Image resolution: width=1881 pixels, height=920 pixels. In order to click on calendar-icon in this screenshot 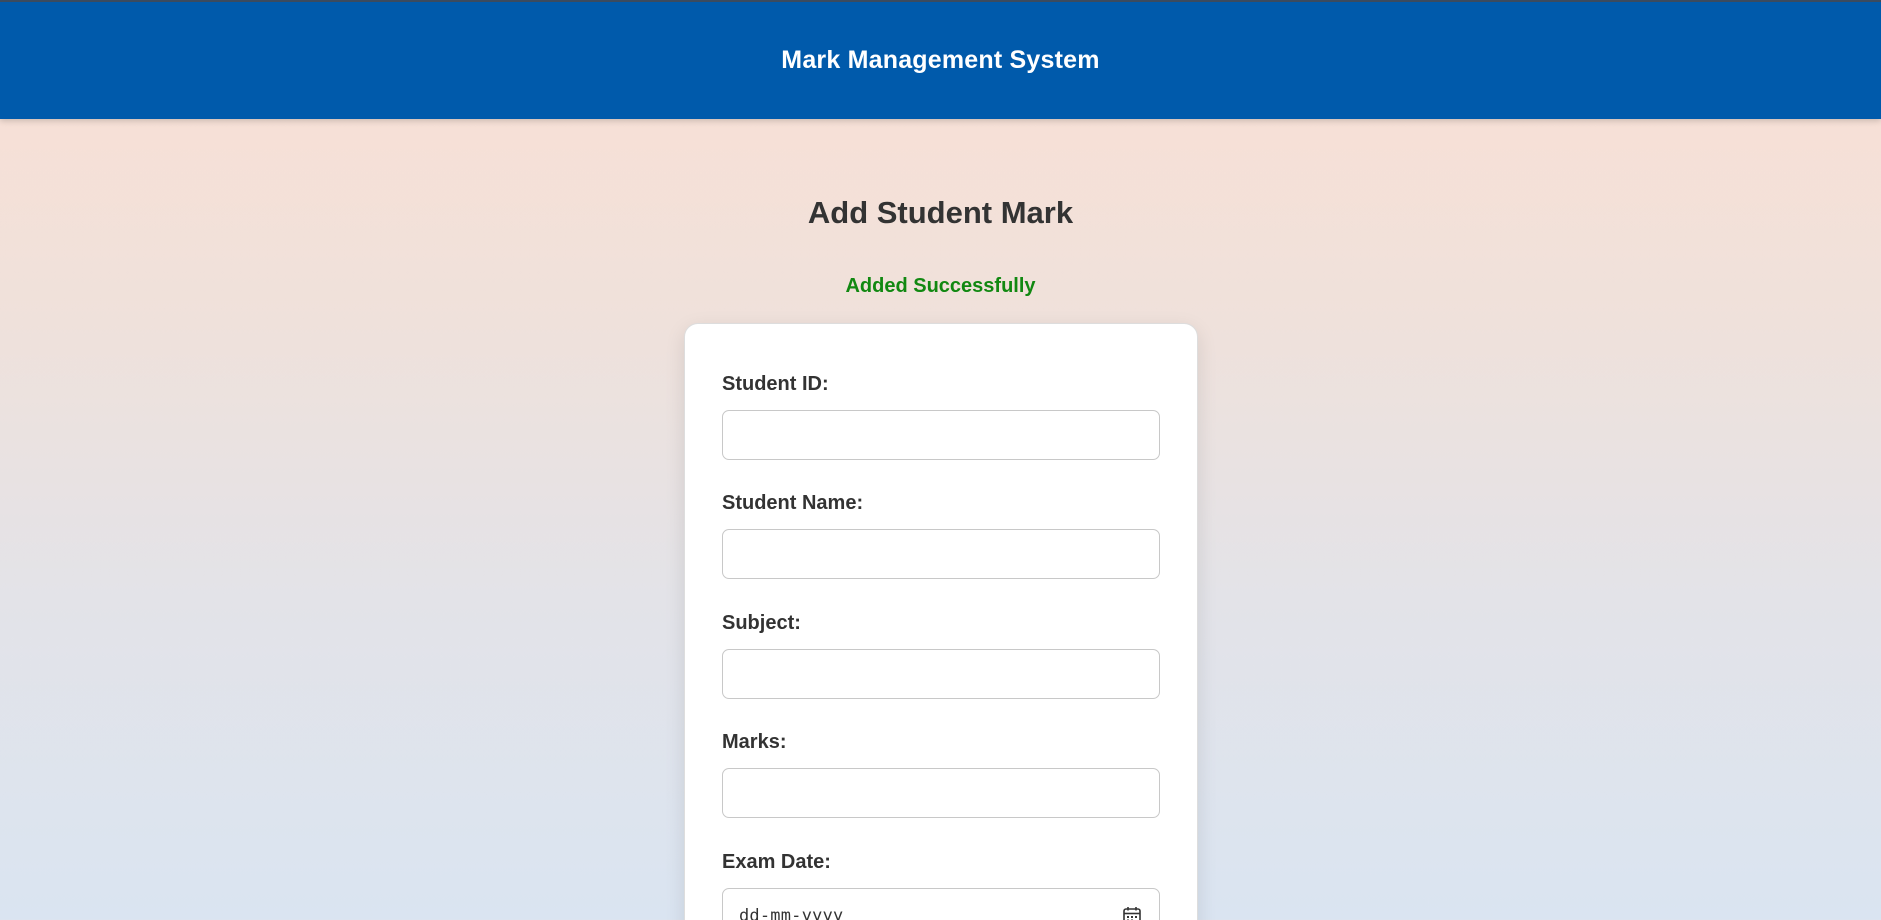, I will do `click(1132, 912)`.